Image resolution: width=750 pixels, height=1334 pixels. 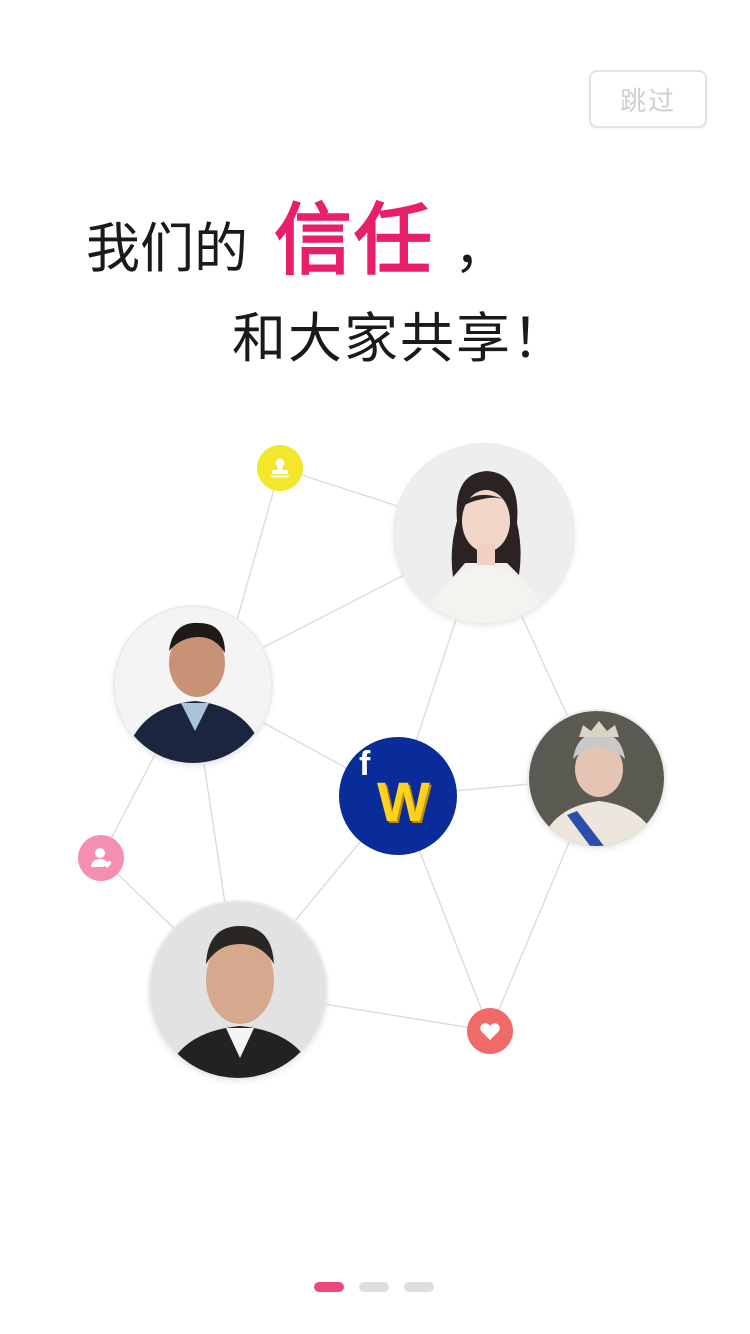 I want to click on headline-line-2: 和大家共享！, so click(x=400, y=338).